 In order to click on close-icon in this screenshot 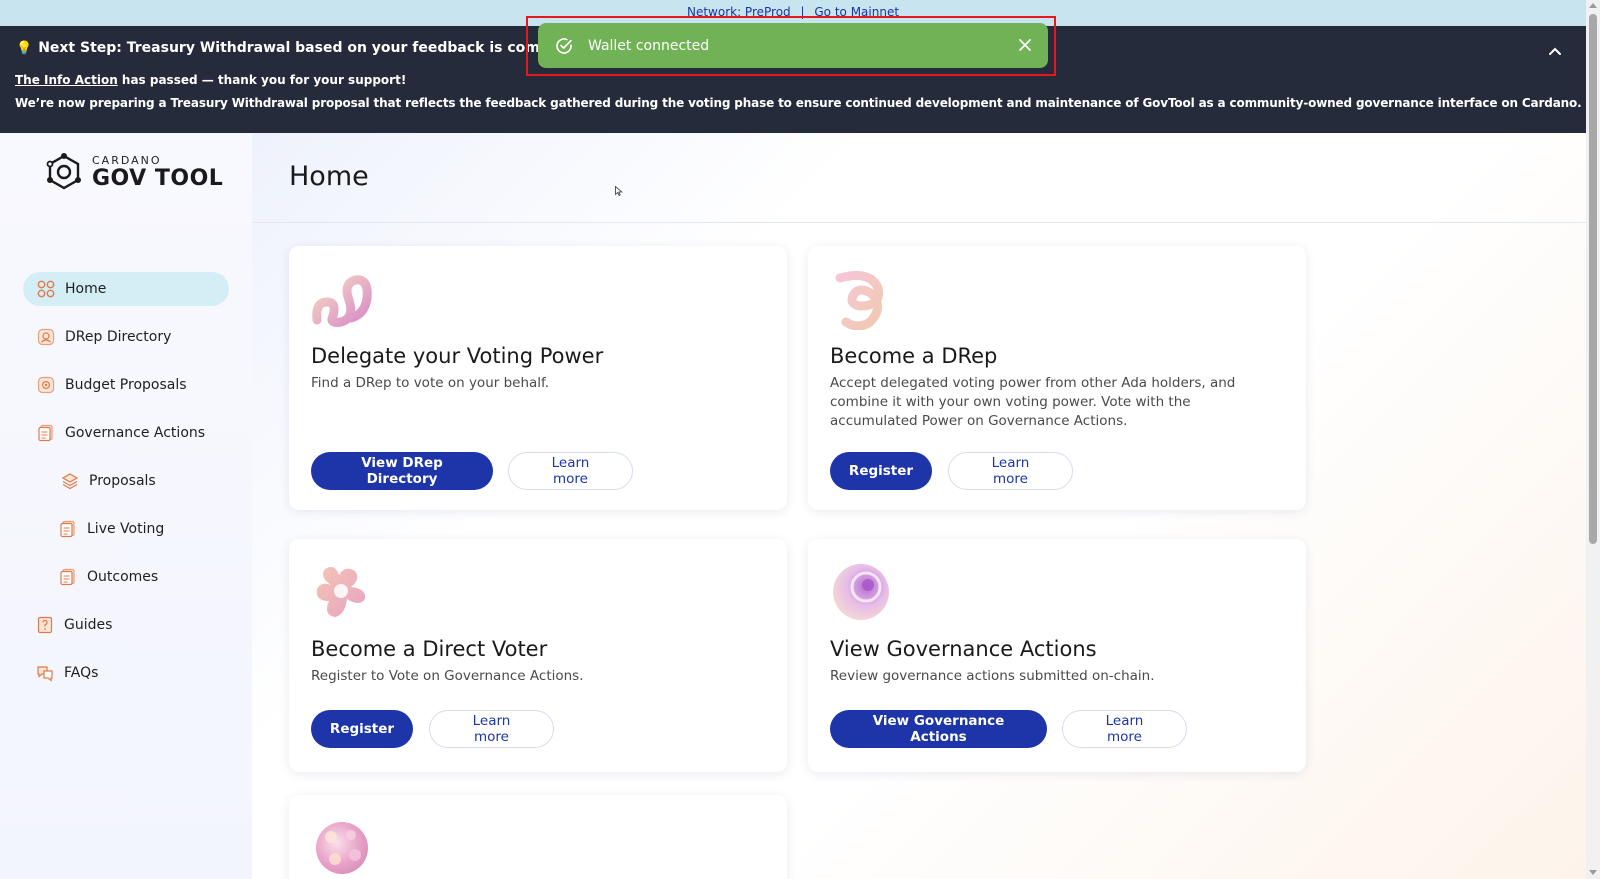, I will do `click(1025, 45)`.